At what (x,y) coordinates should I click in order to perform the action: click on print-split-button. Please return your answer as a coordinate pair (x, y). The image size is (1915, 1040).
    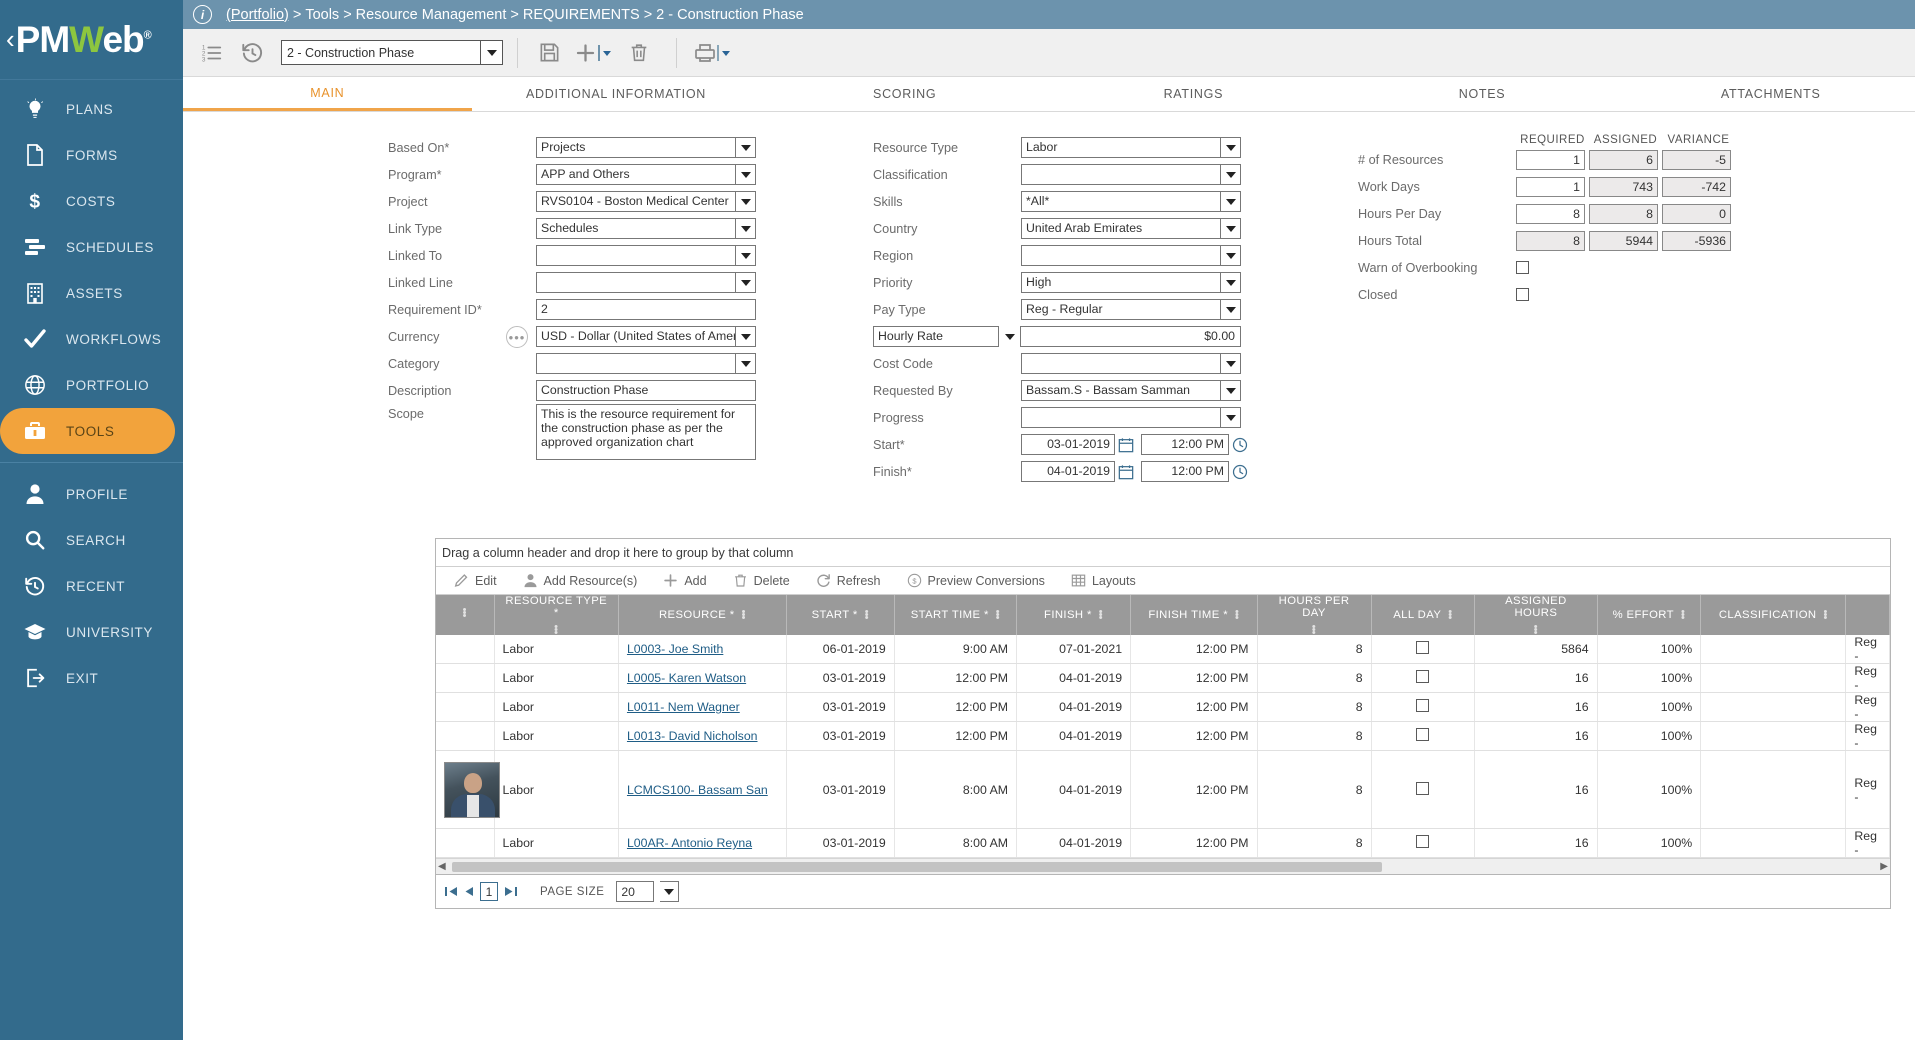
    Looking at the image, I should click on (713, 53).